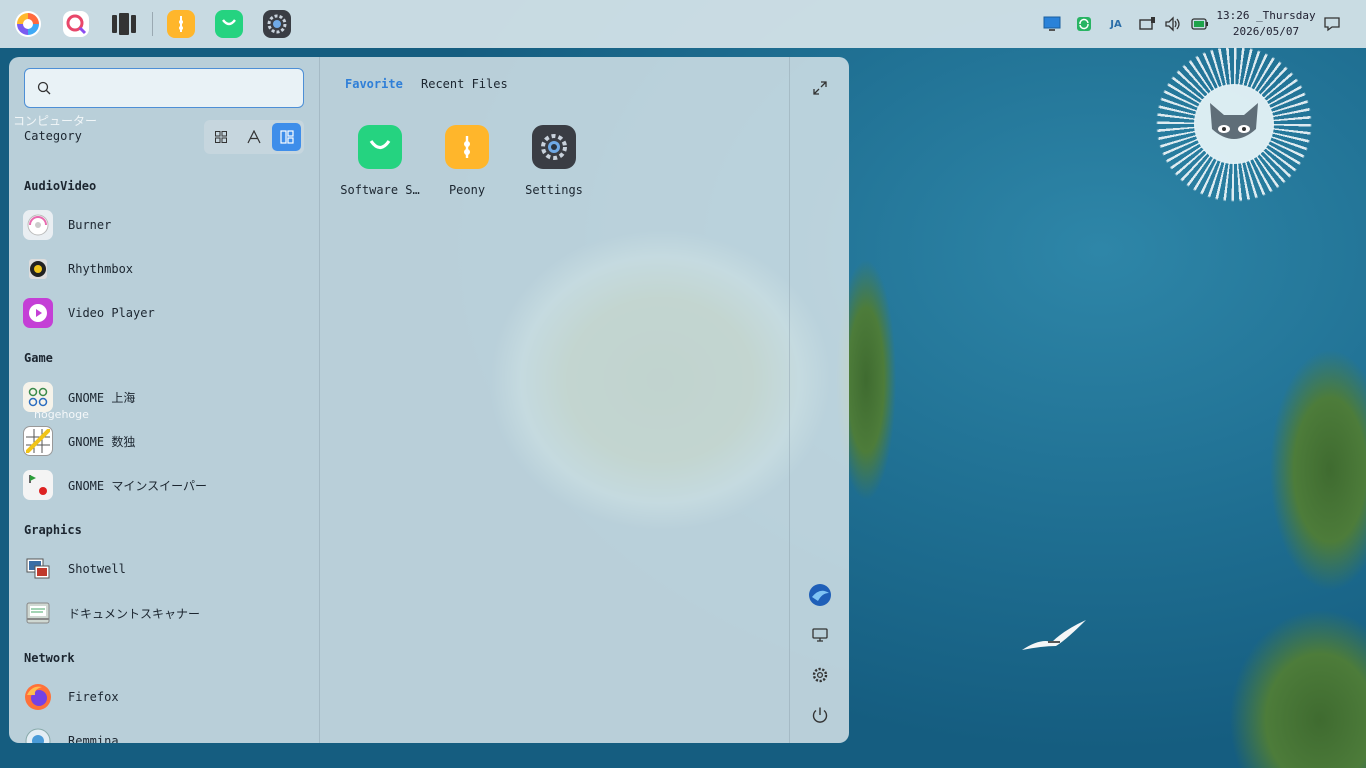 This screenshot has width=1366, height=768. I want to click on display-icon, so click(1052, 24).